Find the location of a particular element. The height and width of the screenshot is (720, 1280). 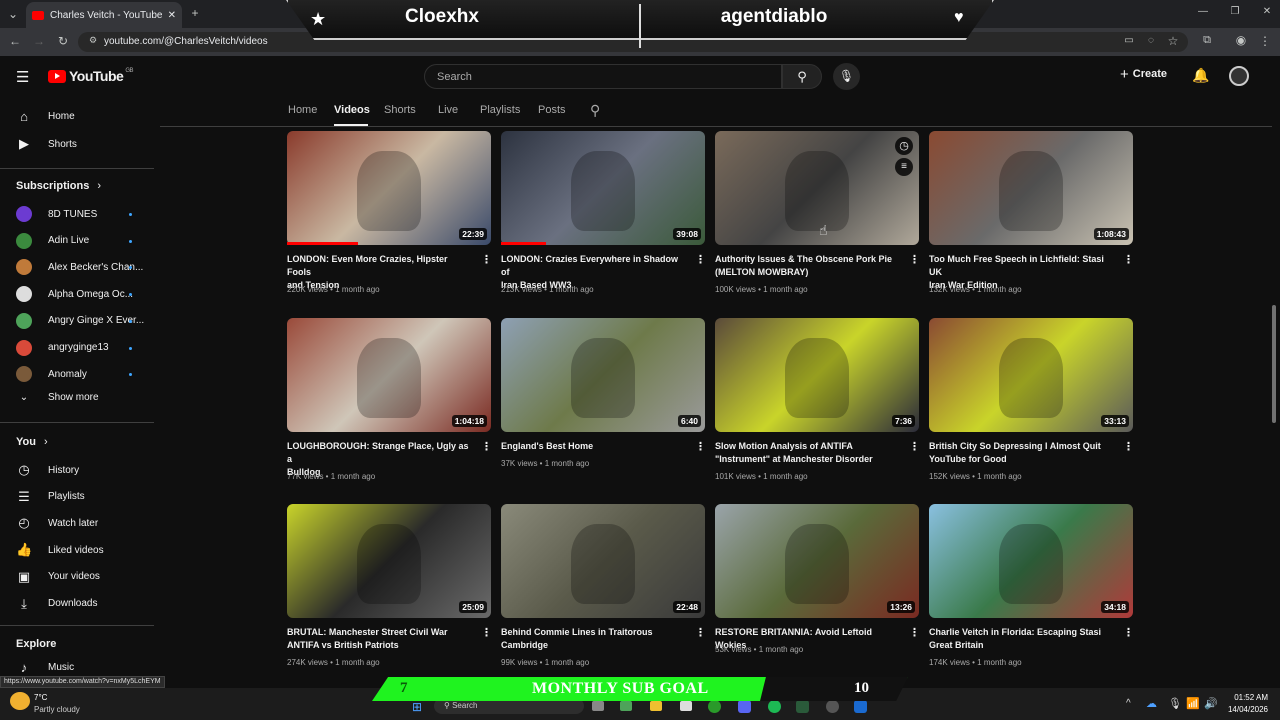

network-icon: 📶 is located at coordinates (1193, 703).